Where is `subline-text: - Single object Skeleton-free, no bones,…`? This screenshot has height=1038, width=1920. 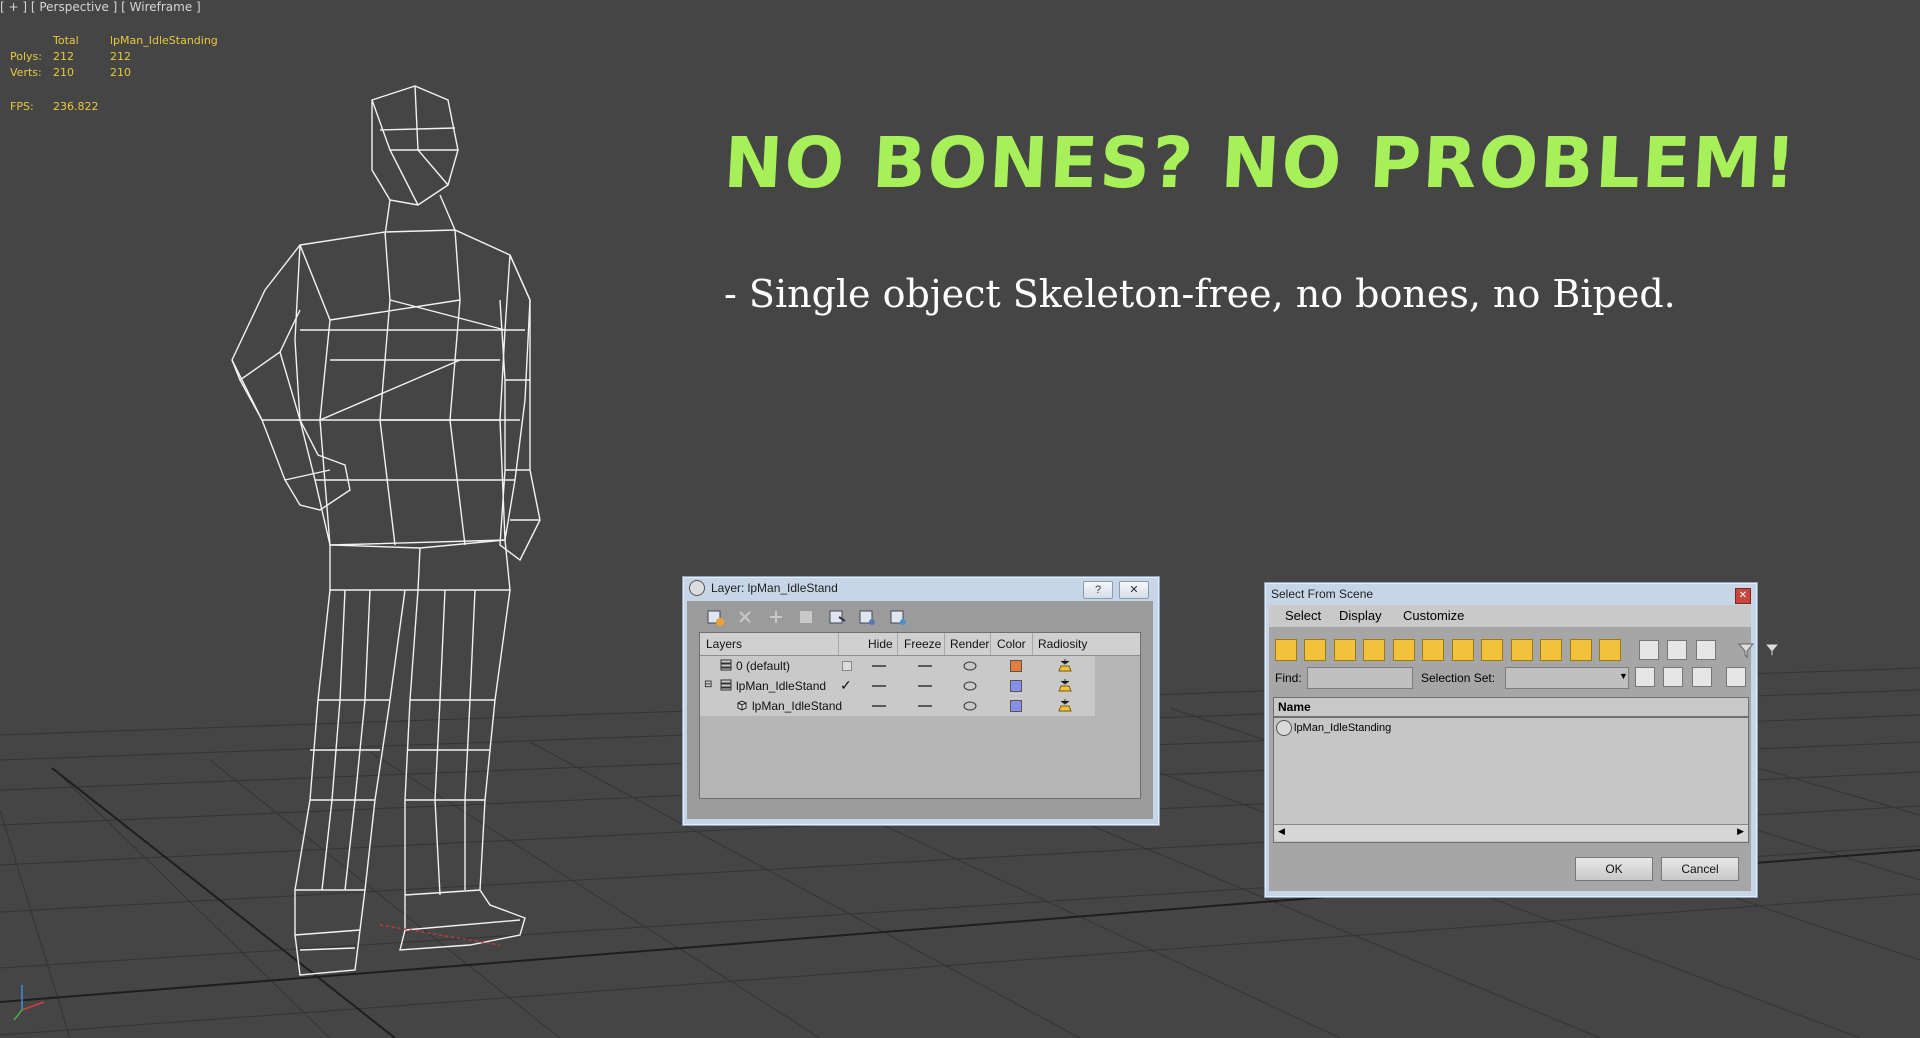 subline-text: - Single object Skeleton-free, no bones,… is located at coordinates (1200, 294).